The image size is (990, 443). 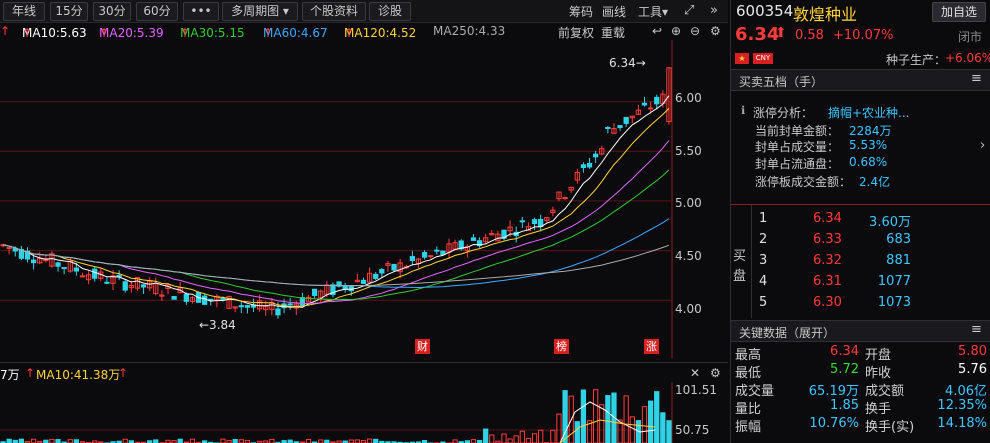 I want to click on period-year-button: 年线, so click(x=24, y=11).